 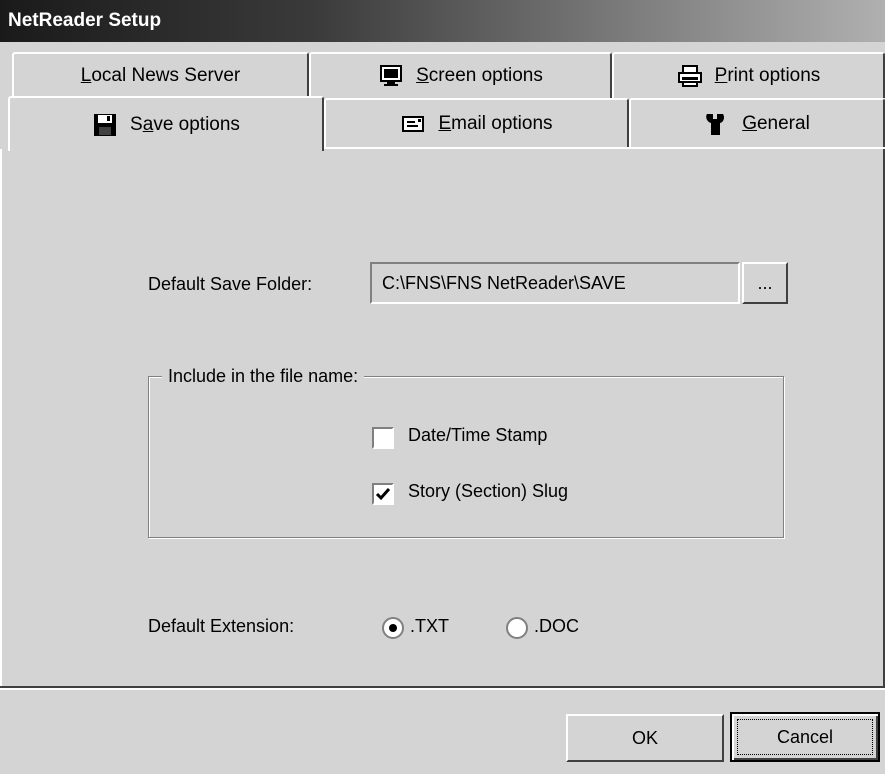 I want to click on floppy-disk-icon, so click(x=105, y=124).